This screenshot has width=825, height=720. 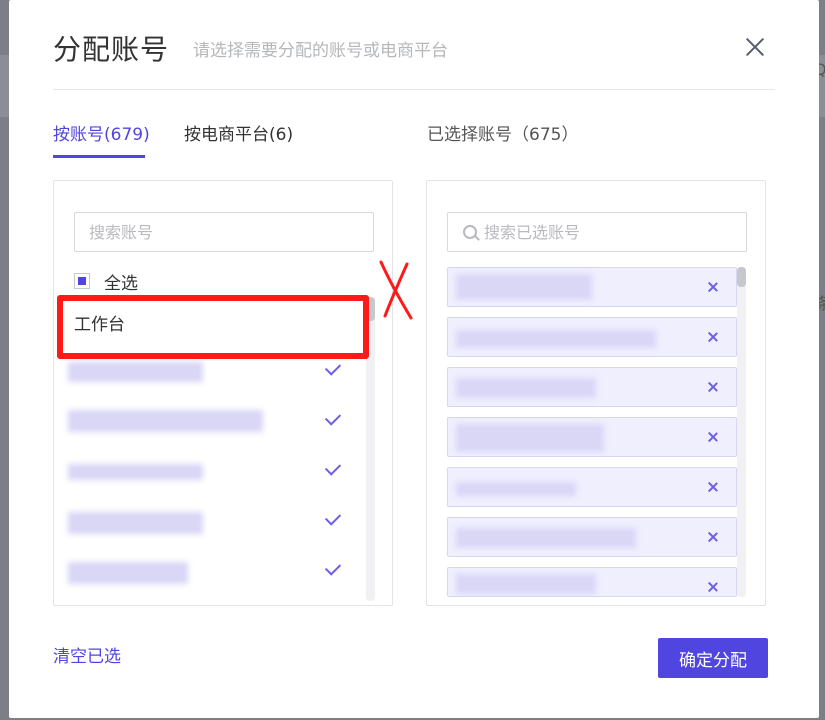 I want to click on close-icon, so click(x=755, y=48).